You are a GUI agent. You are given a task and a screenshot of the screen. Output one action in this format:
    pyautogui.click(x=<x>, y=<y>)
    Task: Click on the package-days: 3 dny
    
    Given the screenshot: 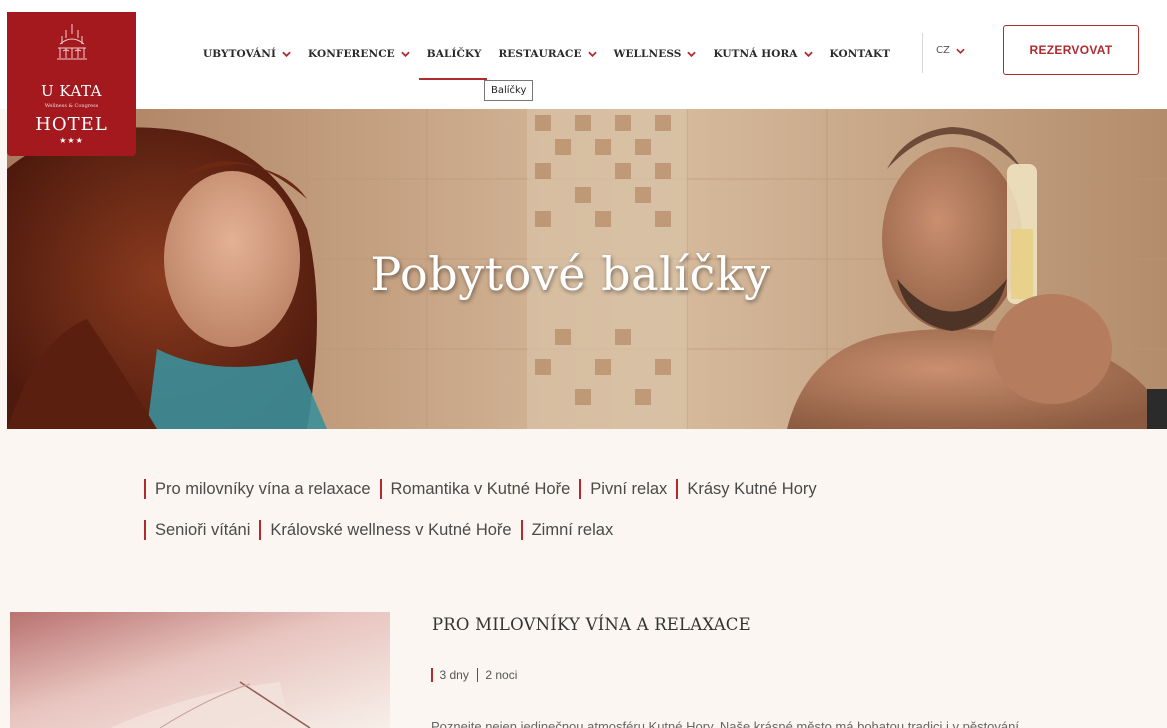 What is the action you would take?
    pyautogui.click(x=450, y=675)
    